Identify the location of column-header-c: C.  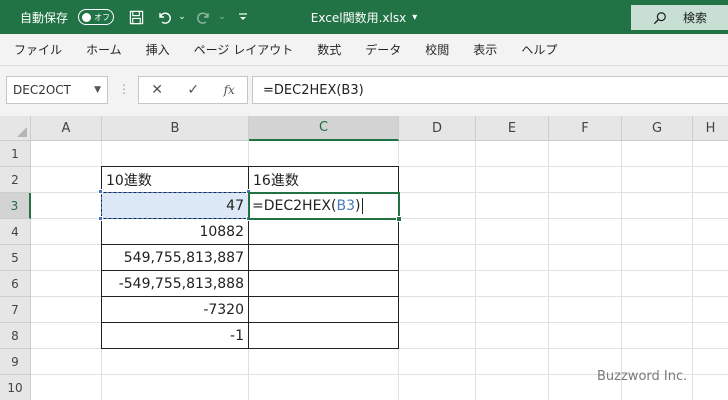
(324, 128).